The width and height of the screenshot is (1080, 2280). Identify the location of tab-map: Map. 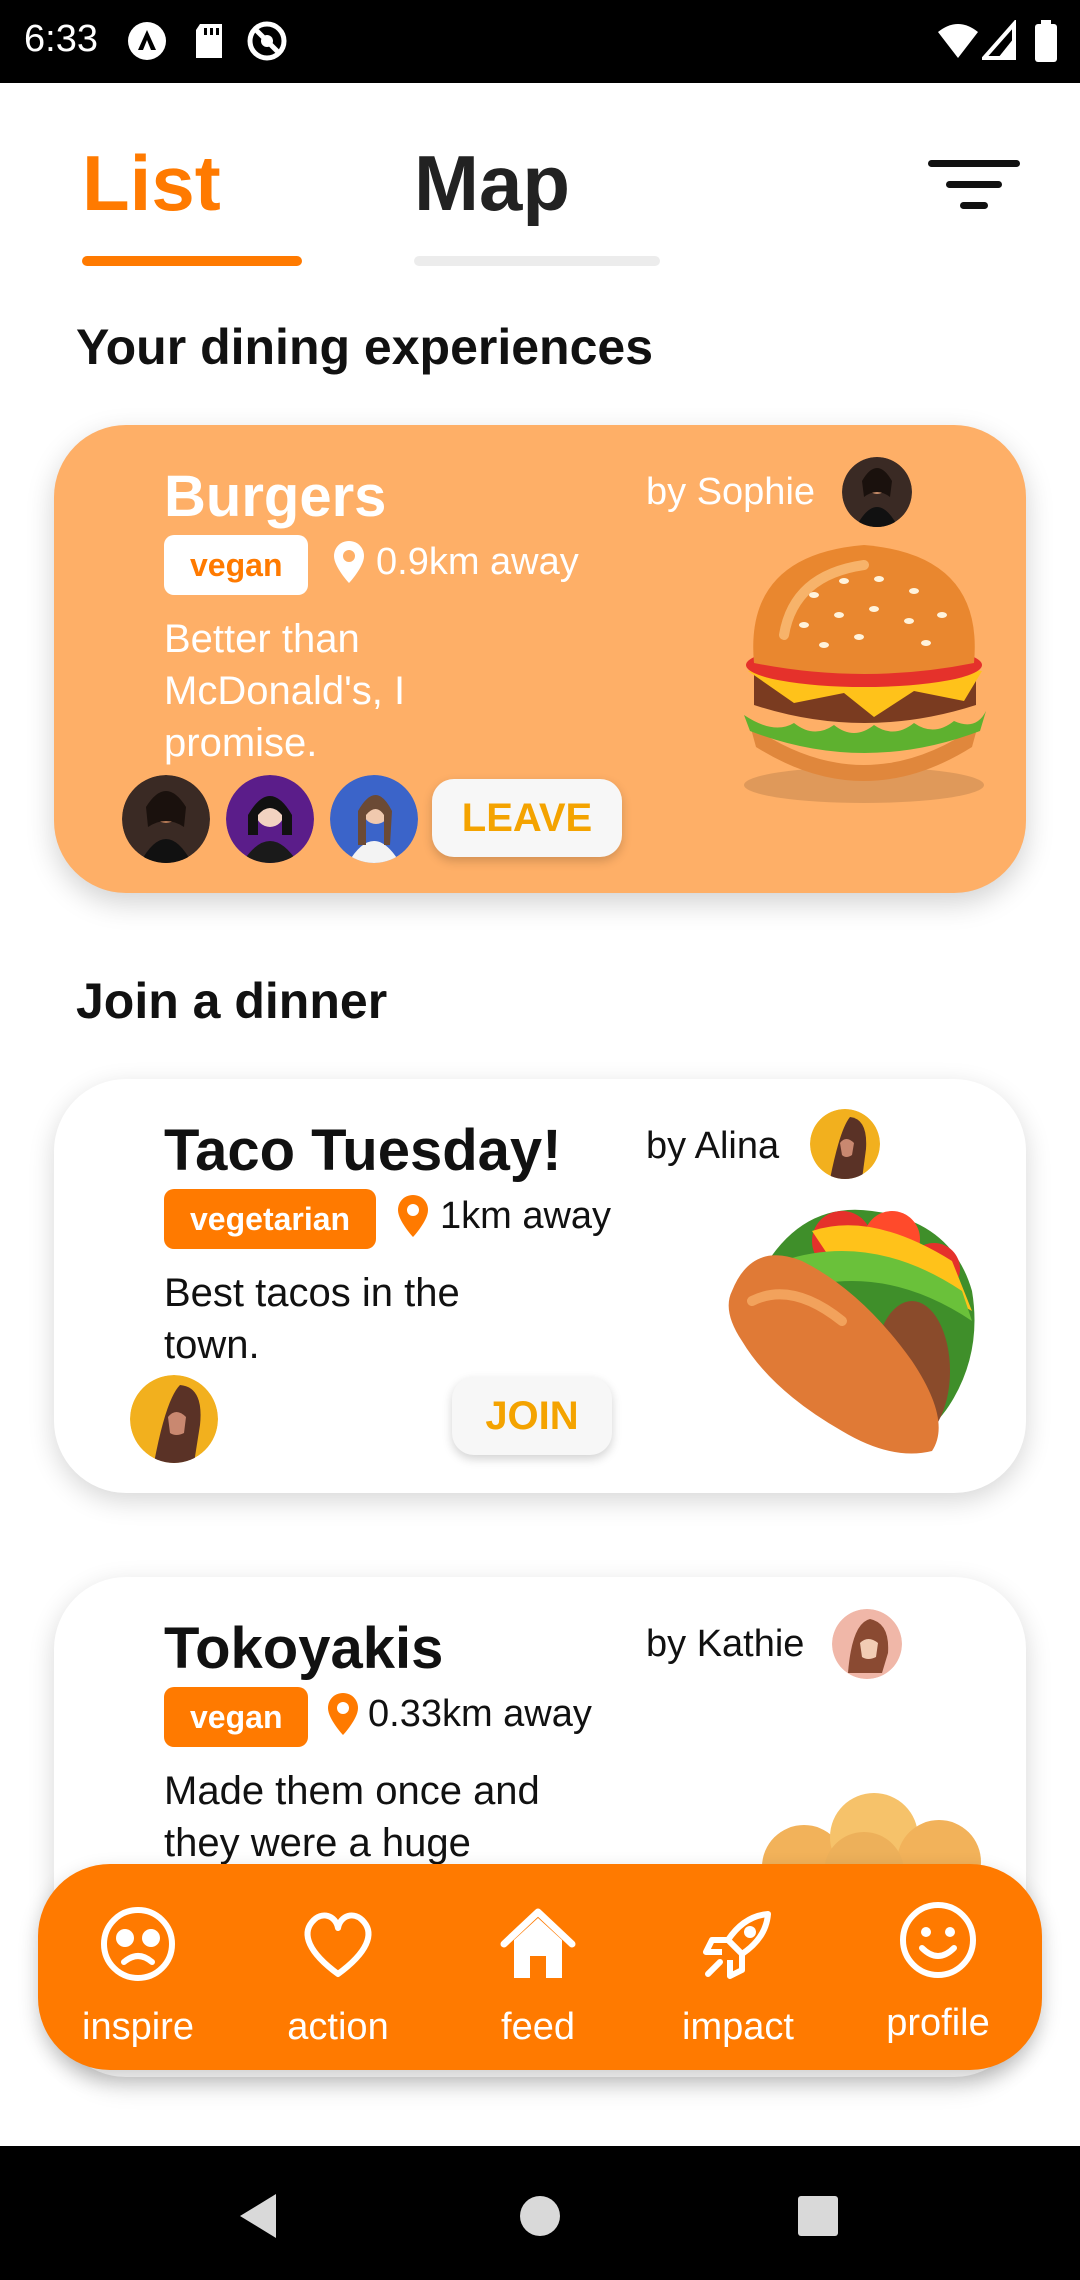
(492, 183).